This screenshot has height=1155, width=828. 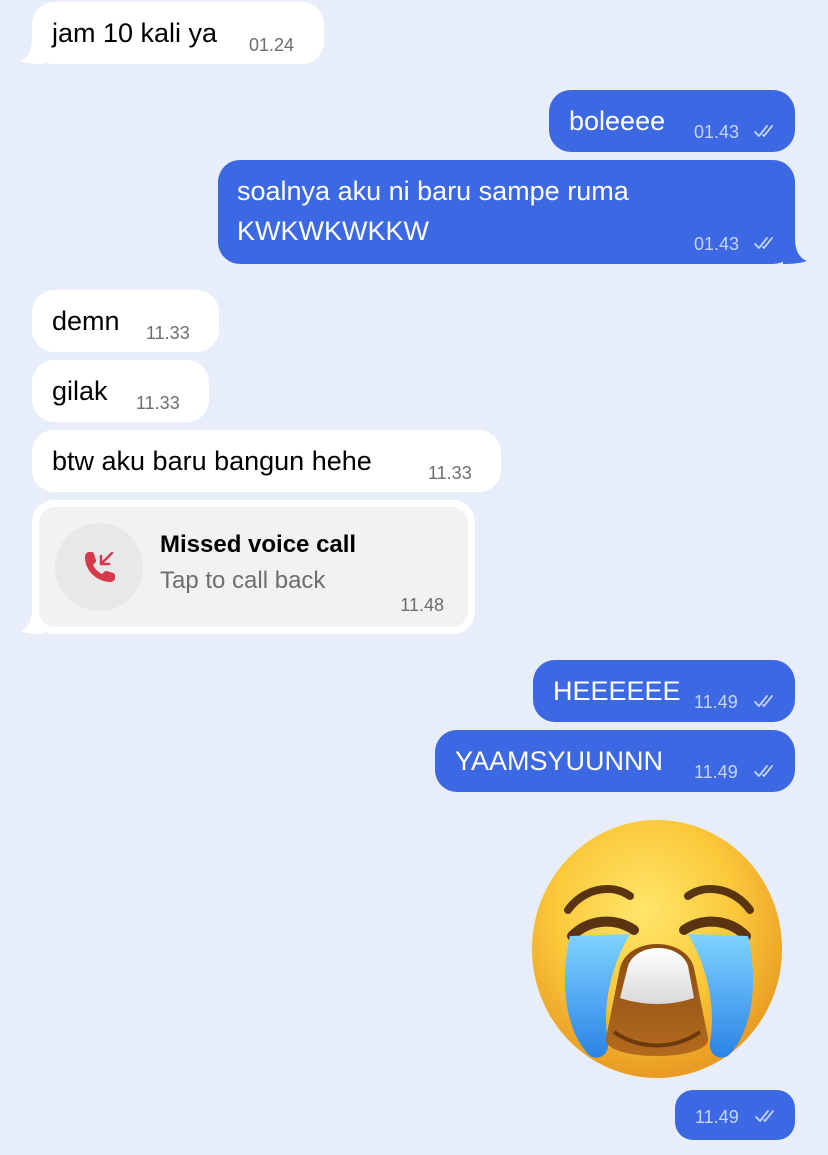 I want to click on message-time: 01.24, so click(x=272, y=45).